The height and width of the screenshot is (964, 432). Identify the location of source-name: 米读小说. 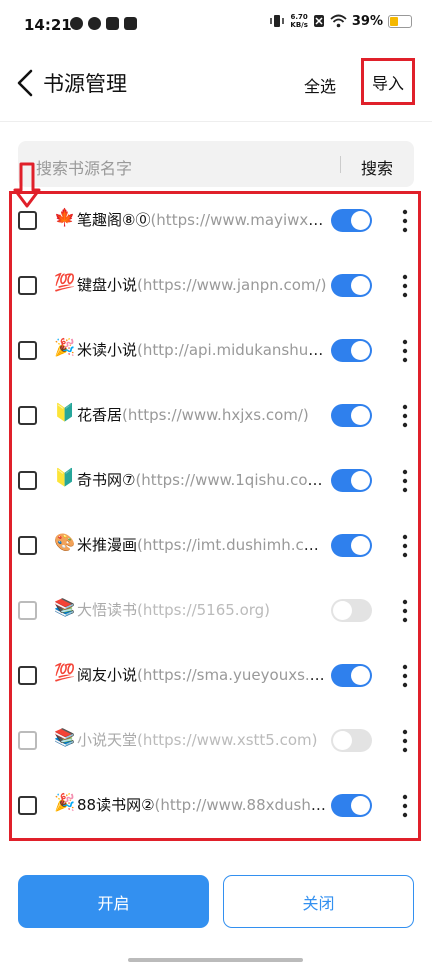
(107, 350).